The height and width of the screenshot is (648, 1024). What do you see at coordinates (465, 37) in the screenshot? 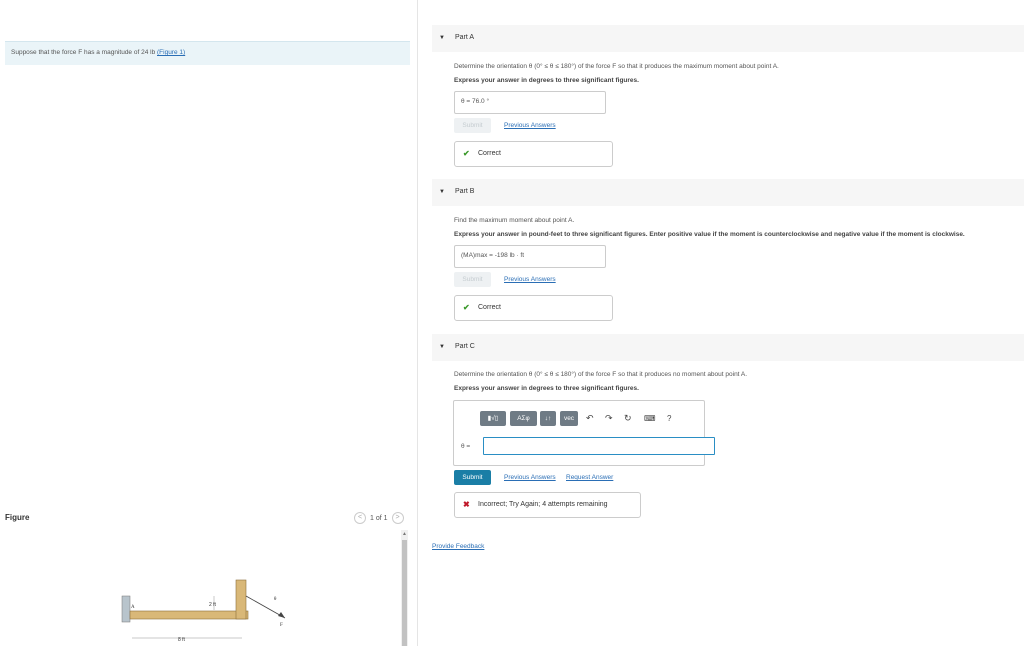
I see `part-a-title: Part A` at bounding box center [465, 37].